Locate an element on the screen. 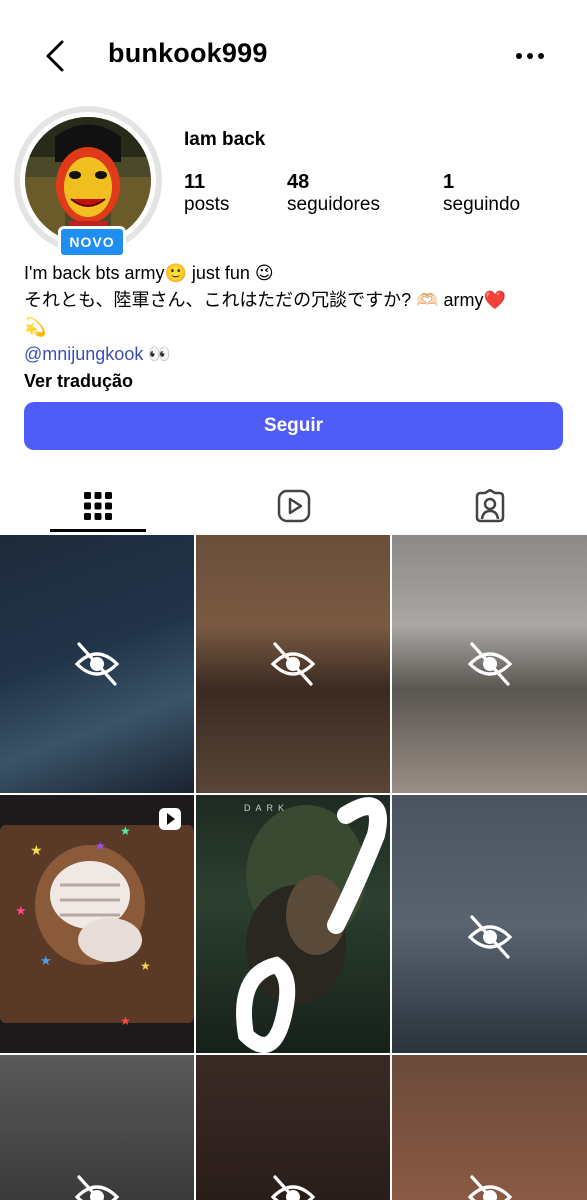  more-horizontal-icon is located at coordinates (530, 56).